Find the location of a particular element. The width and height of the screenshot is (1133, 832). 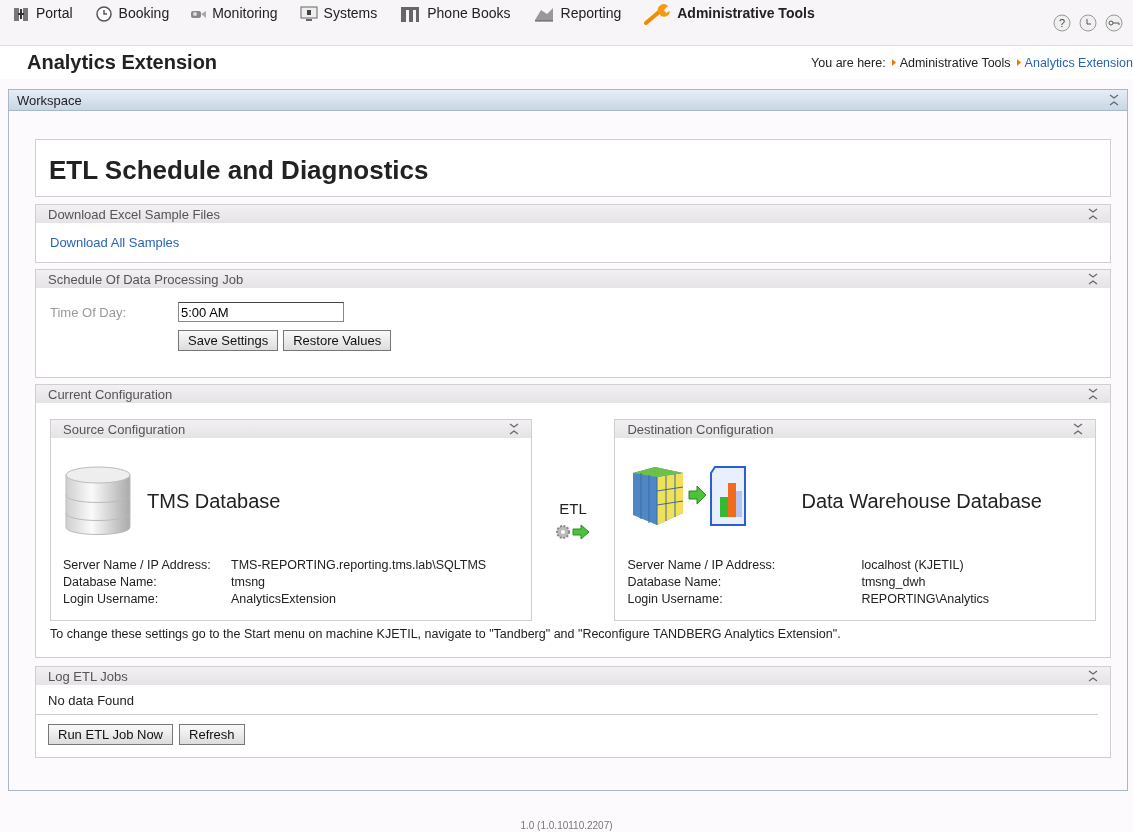

empty-message: No data Found is located at coordinates (567, 700).